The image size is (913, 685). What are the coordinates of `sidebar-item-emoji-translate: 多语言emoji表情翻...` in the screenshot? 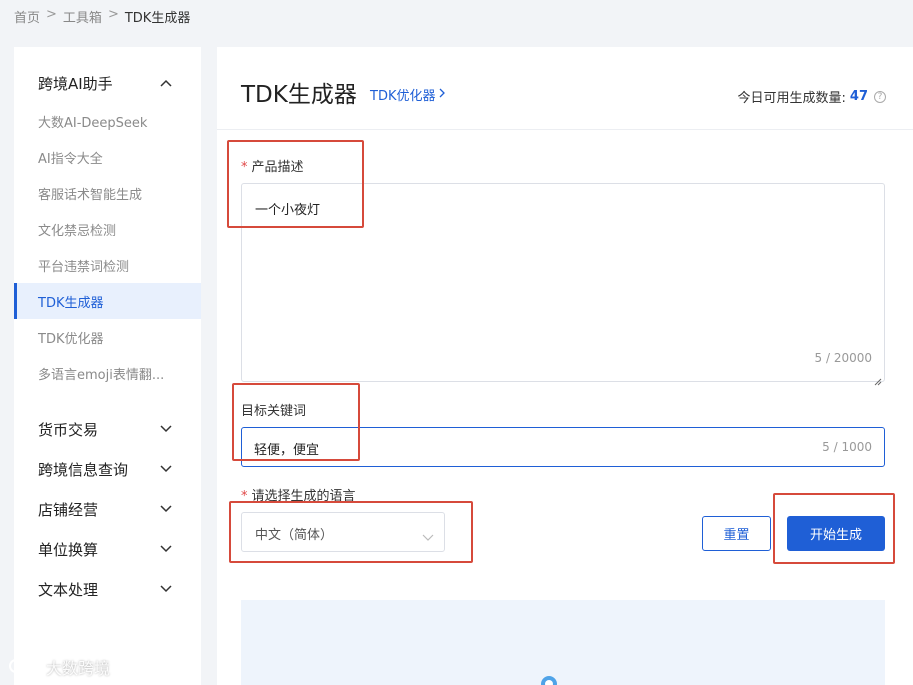 It's located at (107, 373).